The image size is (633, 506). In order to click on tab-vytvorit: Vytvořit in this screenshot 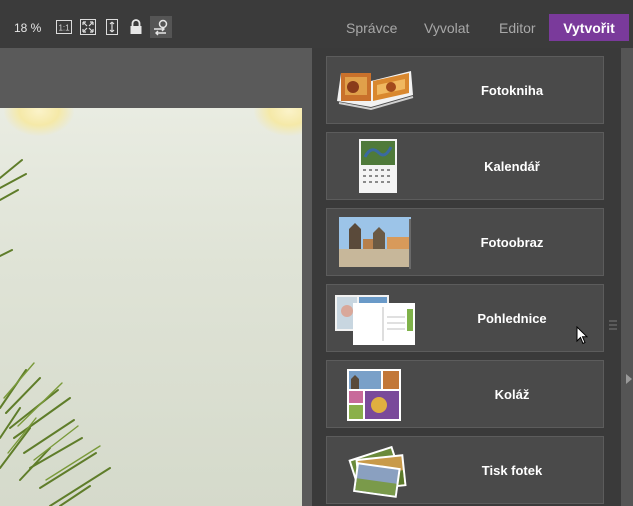, I will do `click(589, 27)`.